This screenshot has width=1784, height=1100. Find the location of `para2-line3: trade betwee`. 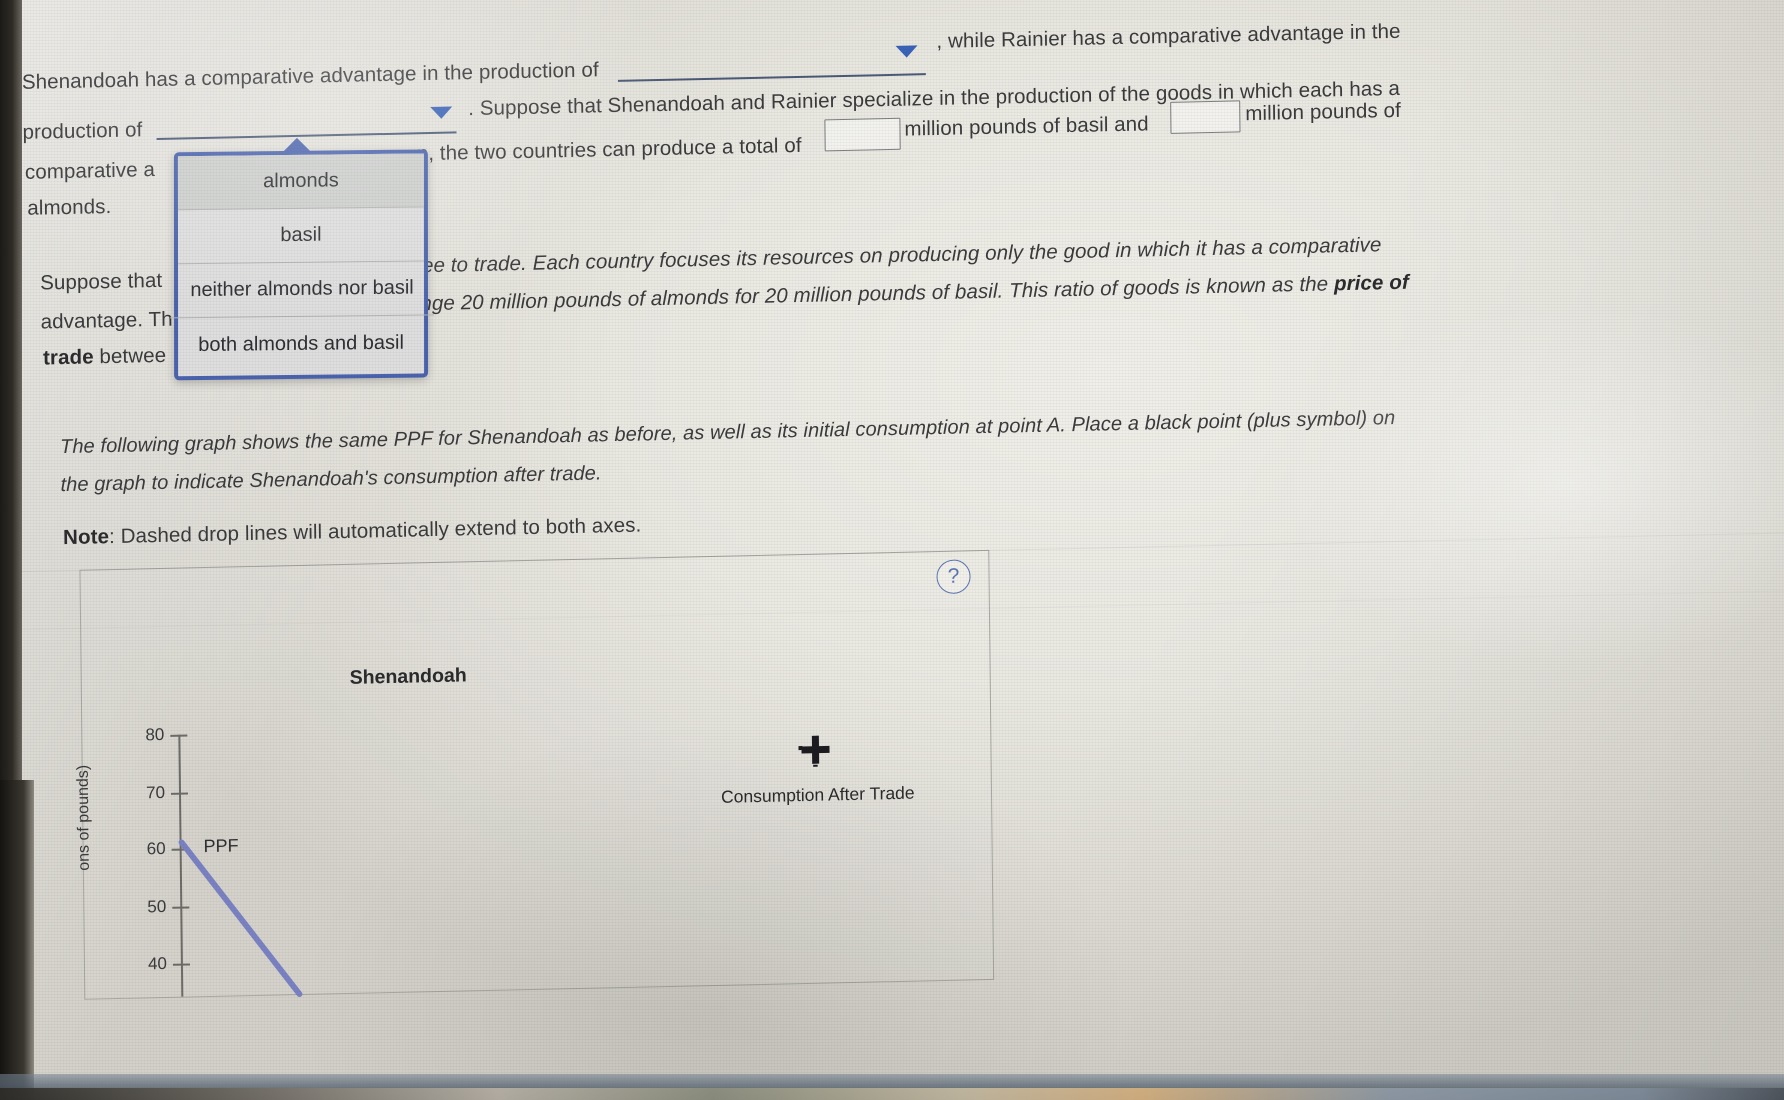

para2-line3: trade betwee is located at coordinates (104, 357).